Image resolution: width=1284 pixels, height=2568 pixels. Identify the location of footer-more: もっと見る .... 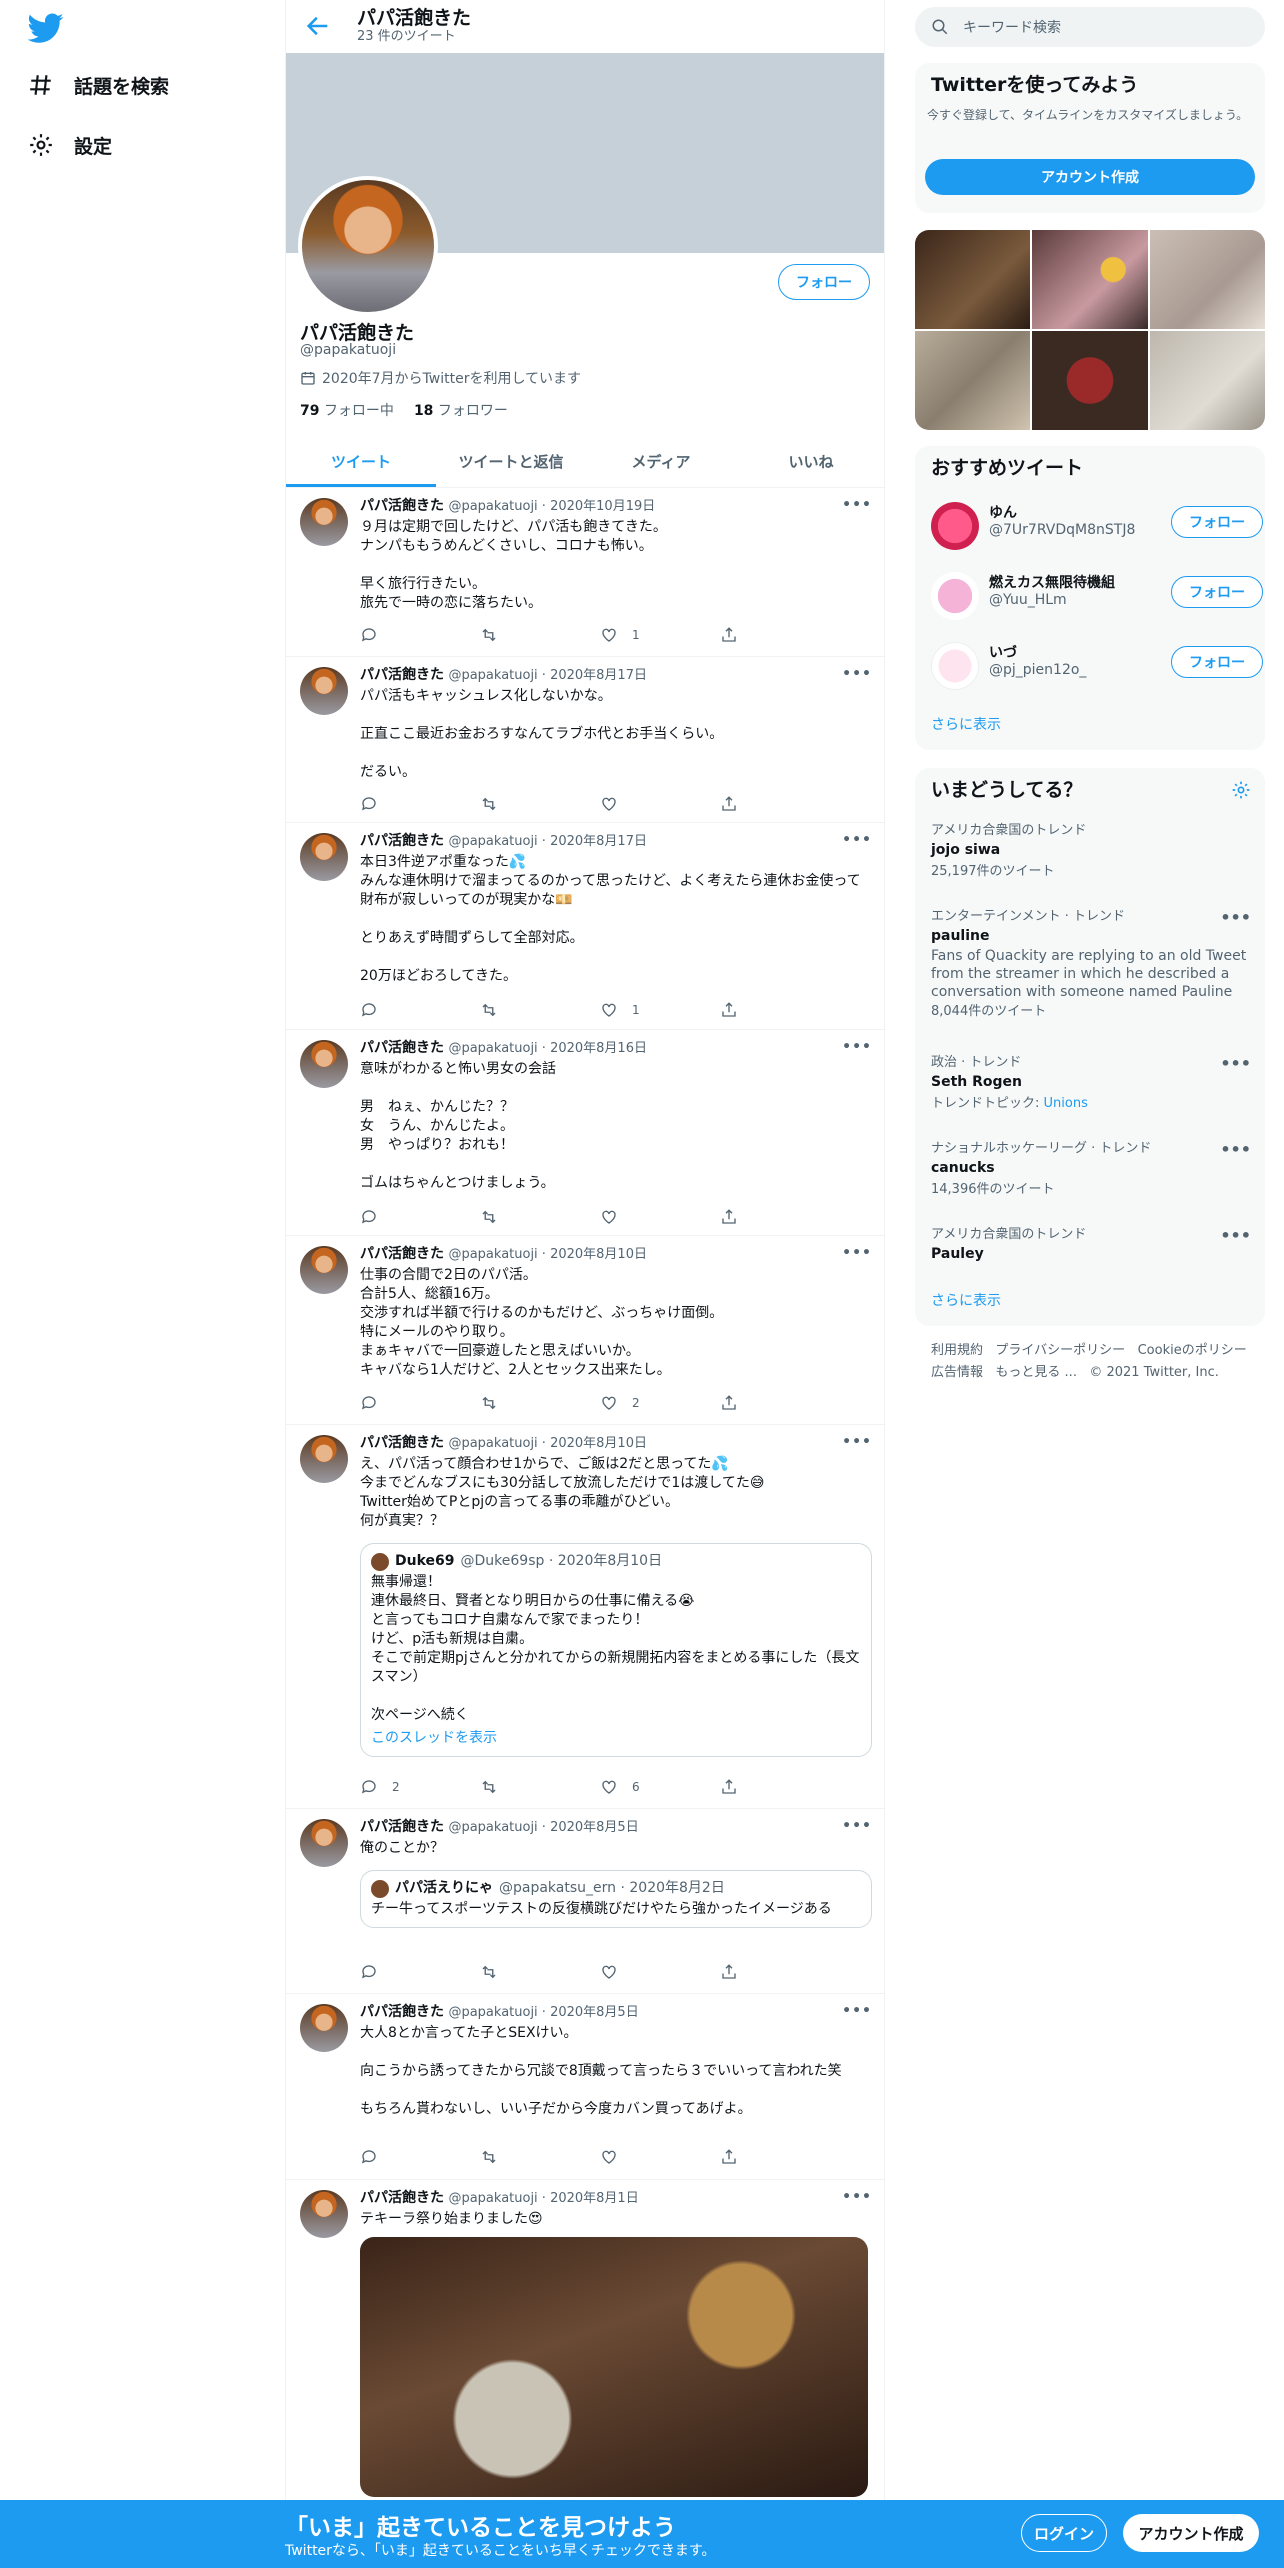
(1036, 1372).